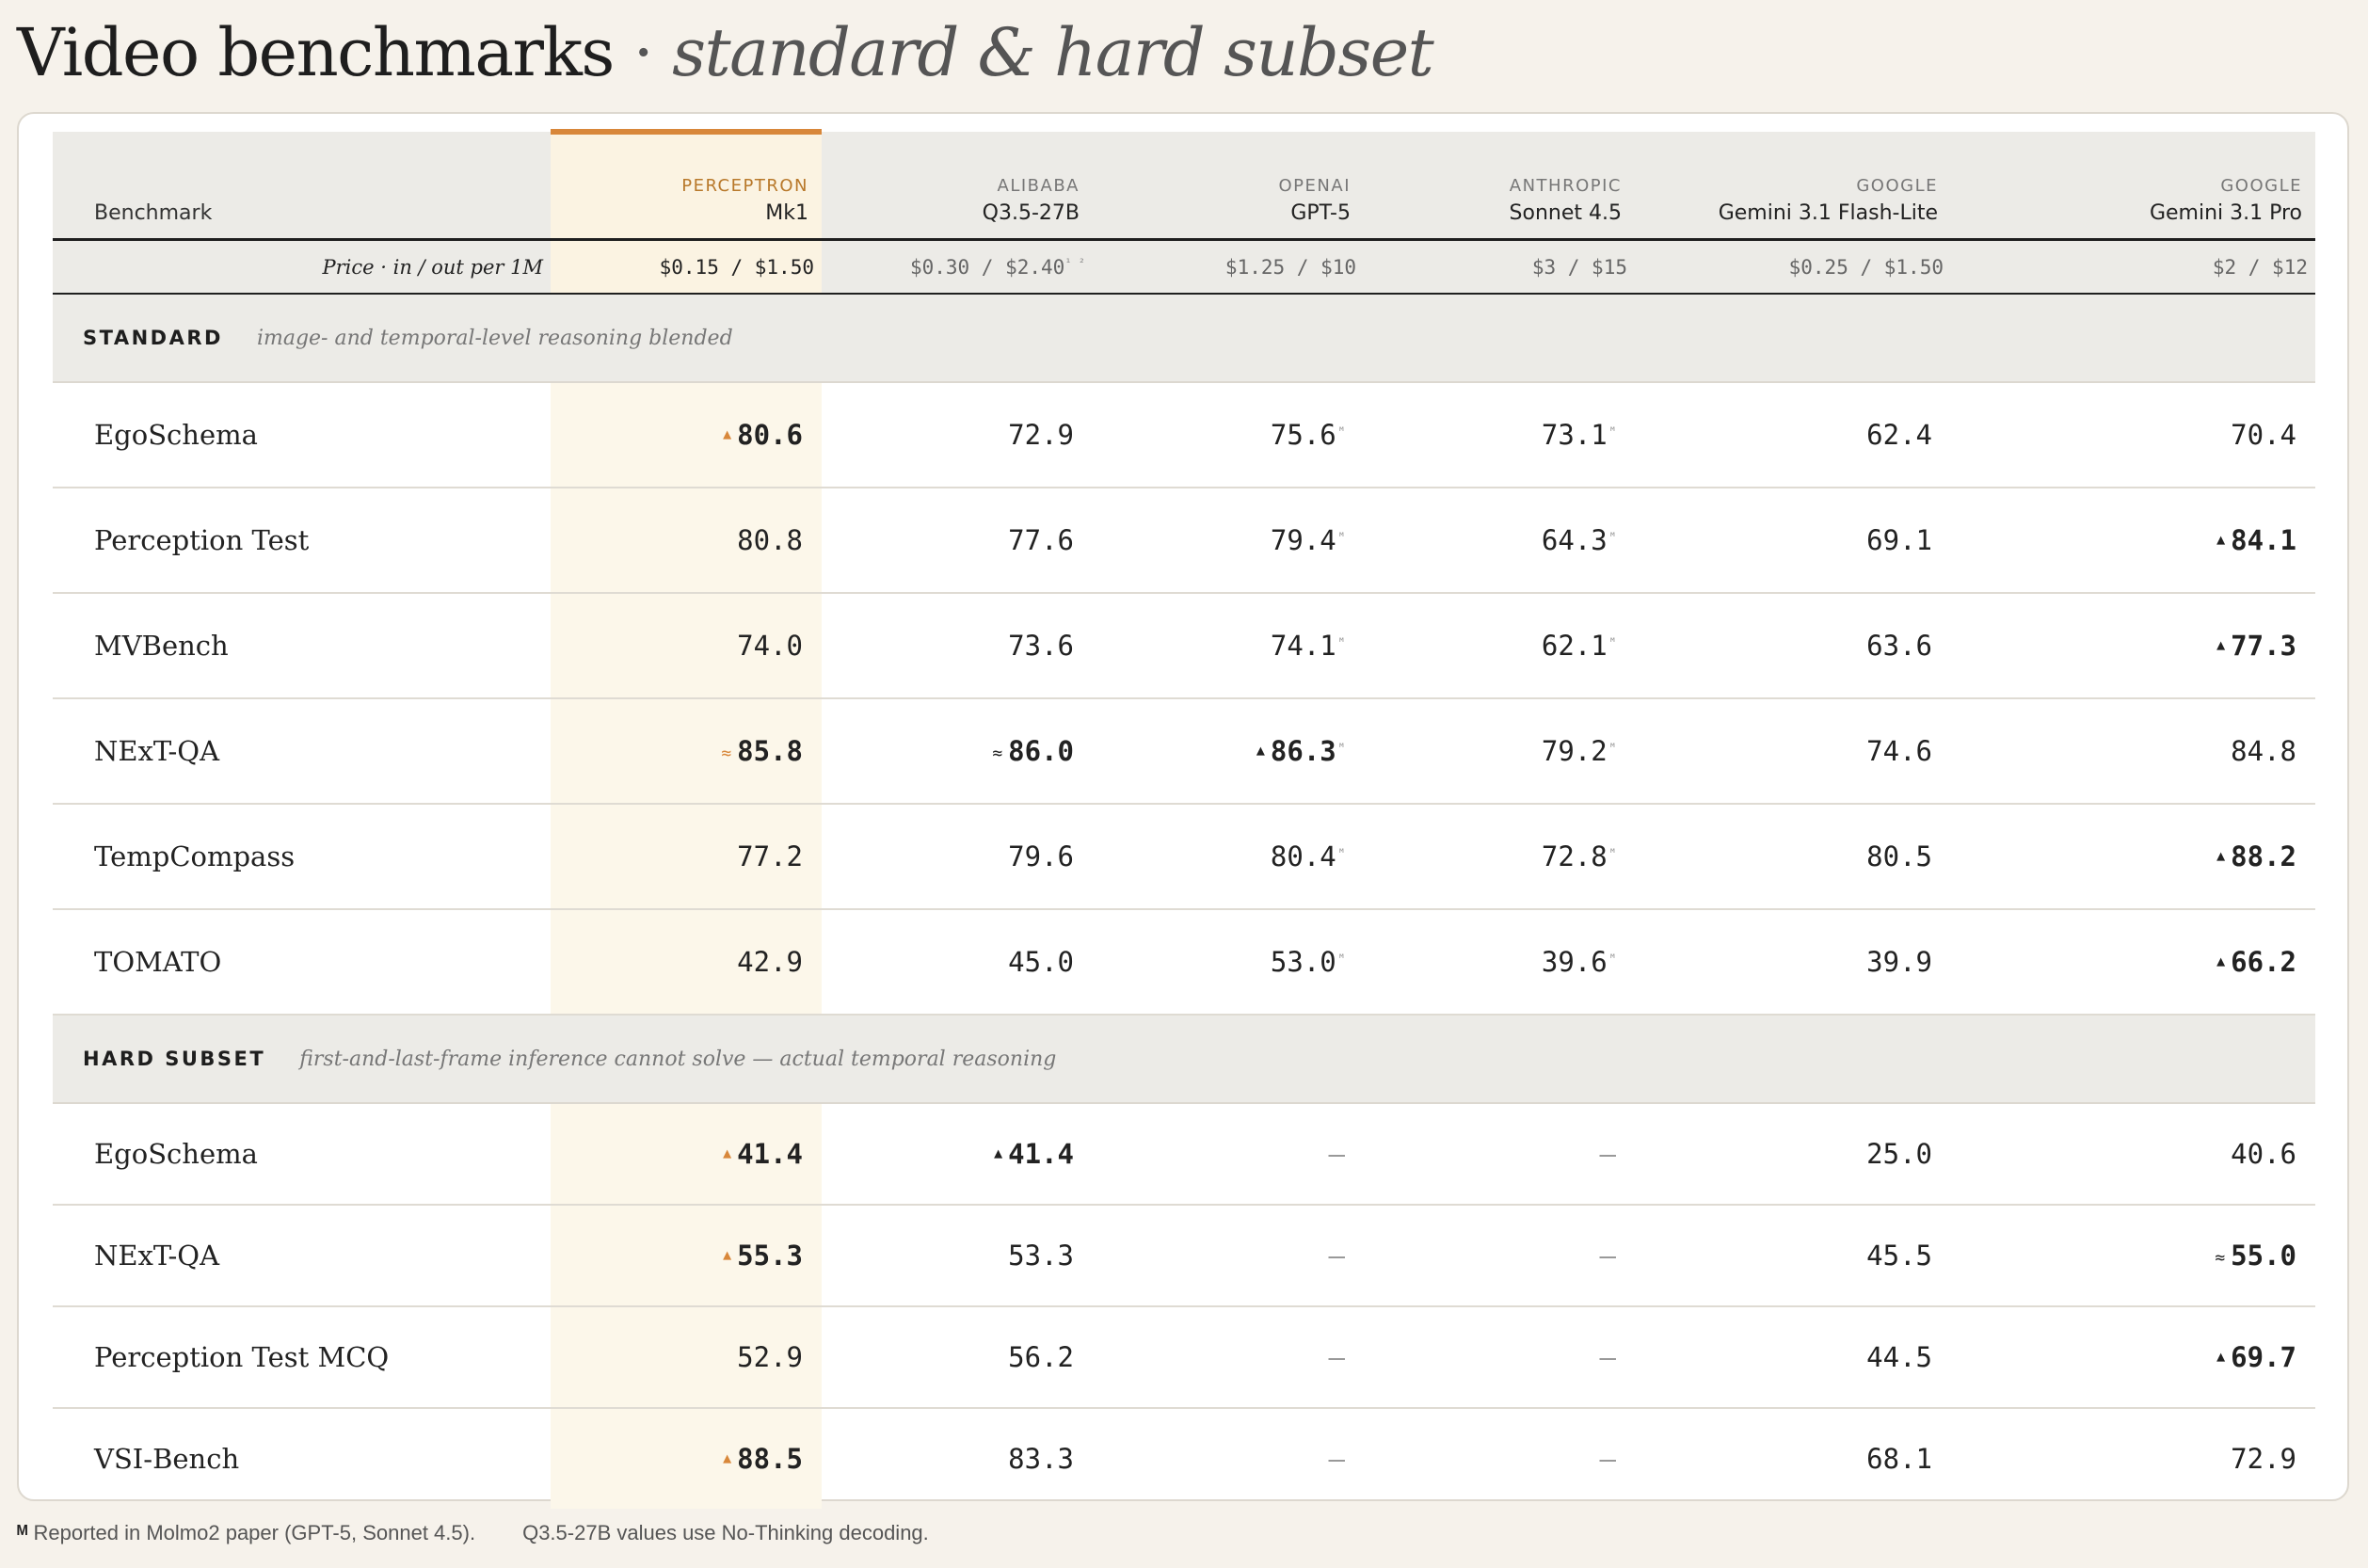 The width and height of the screenshot is (2368, 1568). Describe the element at coordinates (1565, 213) in the screenshot. I see `model-name: Sonnet 4.5` at that location.